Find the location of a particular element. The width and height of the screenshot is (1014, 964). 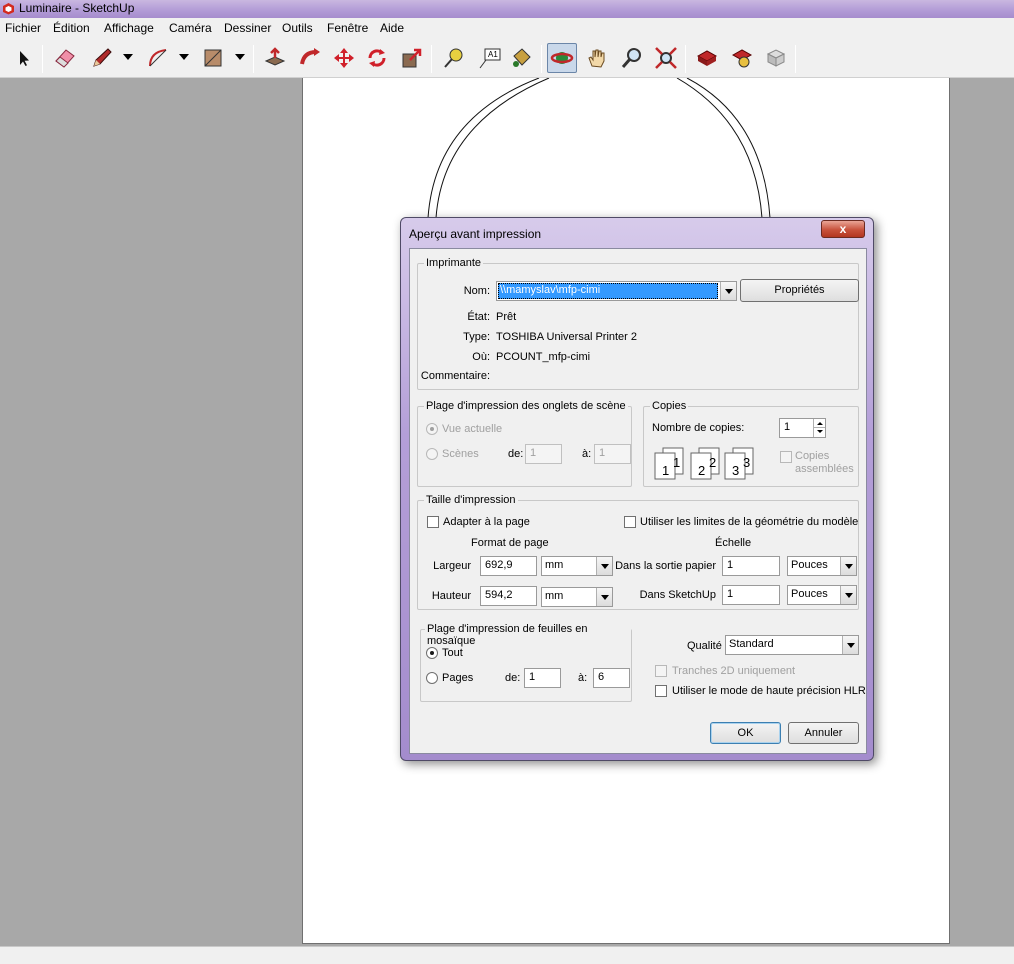

printer-name-select: \\mamyslav\mfp-cimi is located at coordinates (616, 291).